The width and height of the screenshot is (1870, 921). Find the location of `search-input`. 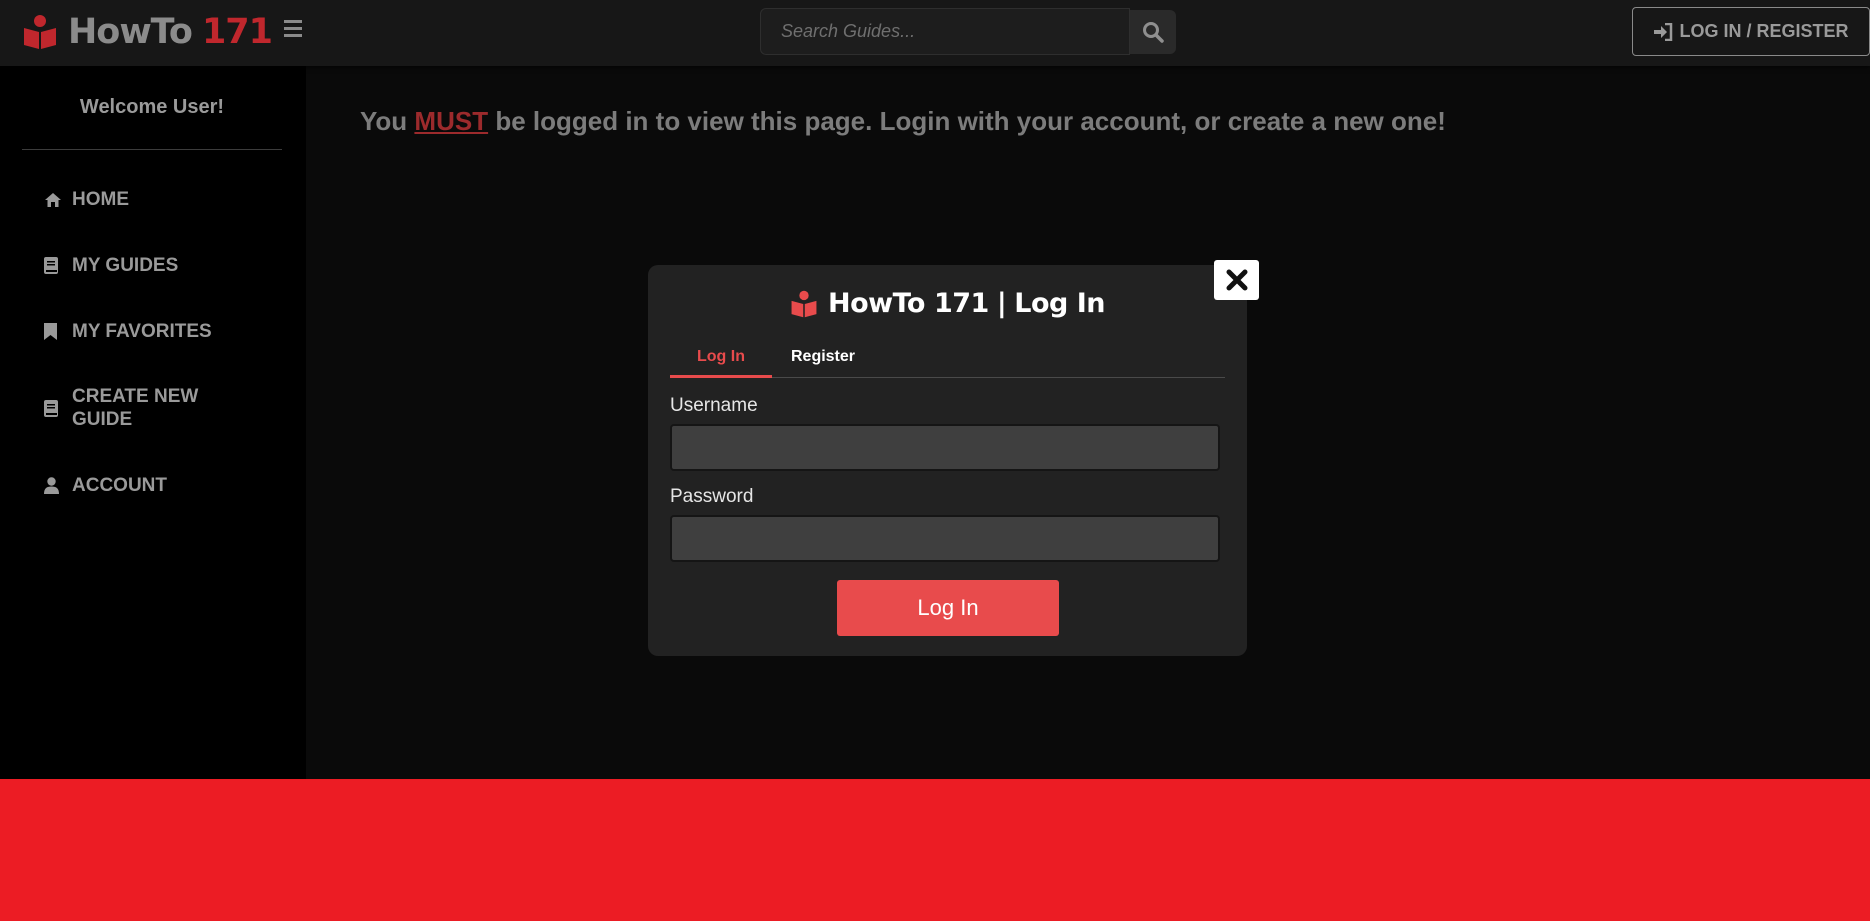

search-input is located at coordinates (945, 31).